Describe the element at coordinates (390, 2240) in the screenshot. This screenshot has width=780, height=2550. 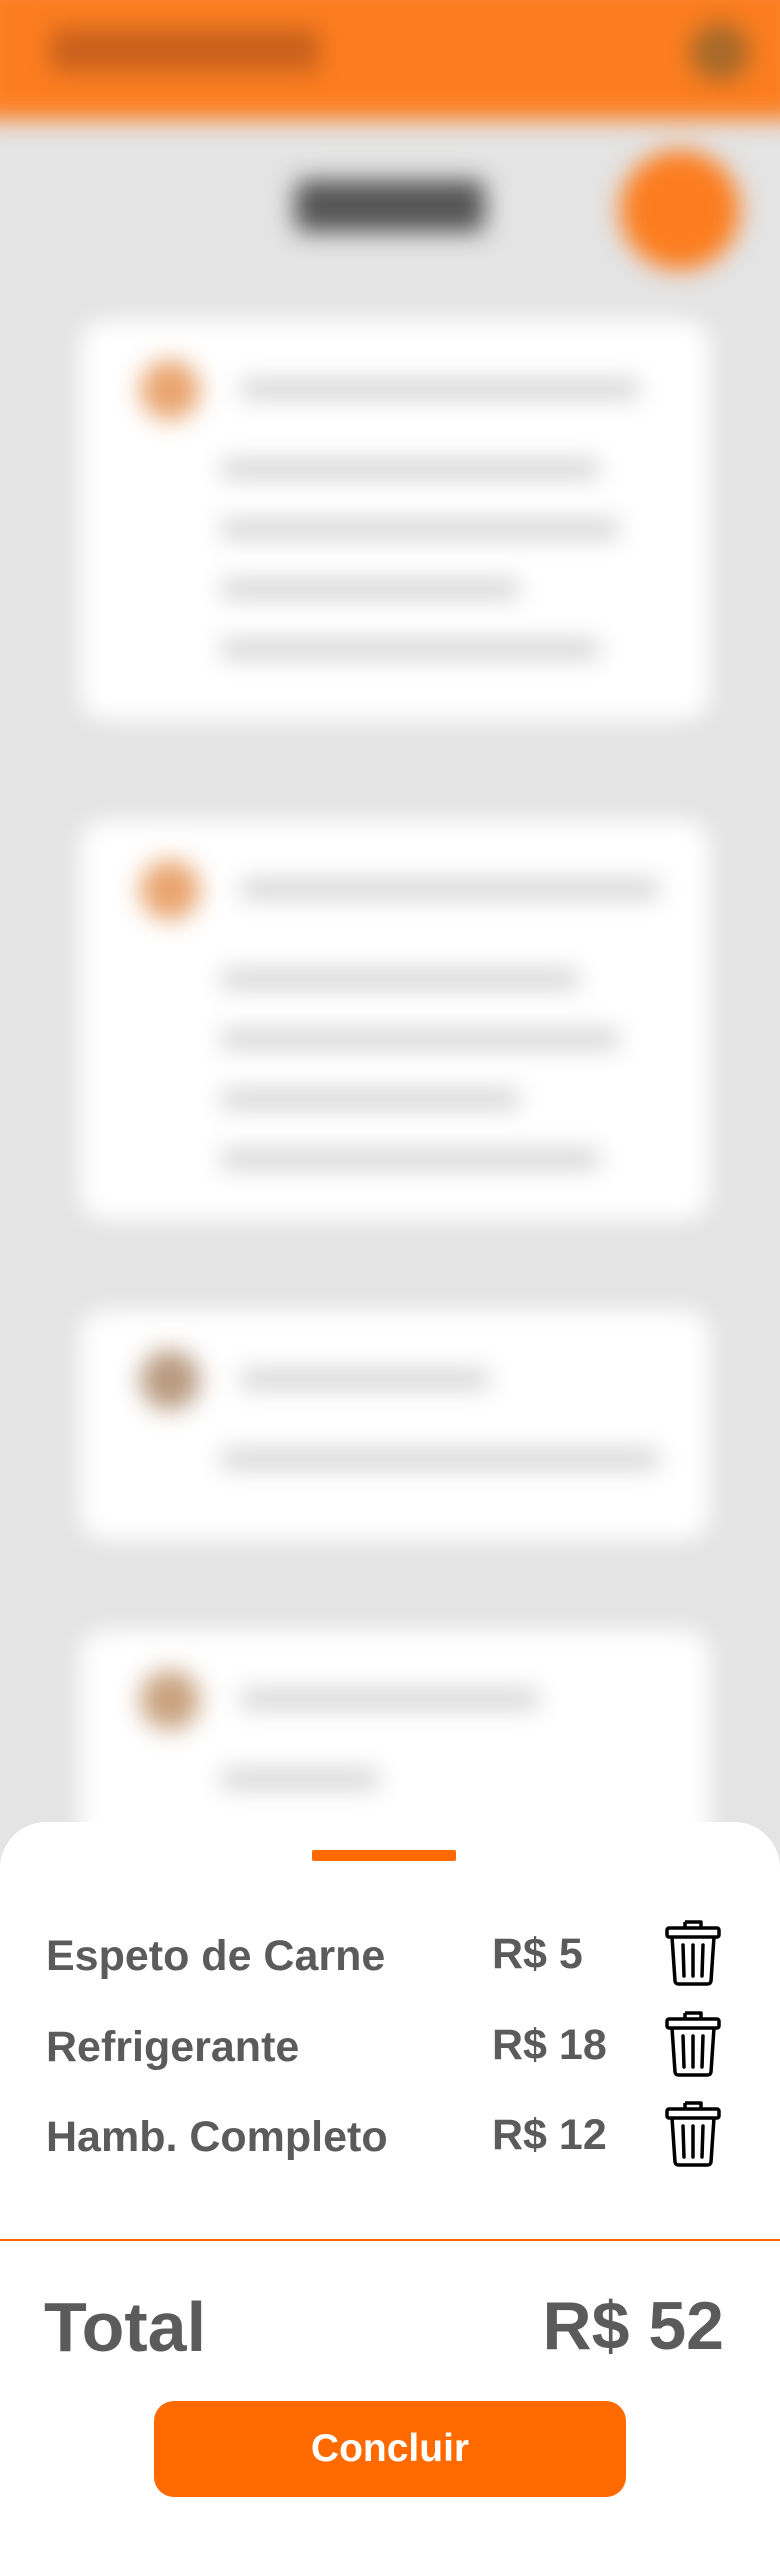
I see `divider` at that location.